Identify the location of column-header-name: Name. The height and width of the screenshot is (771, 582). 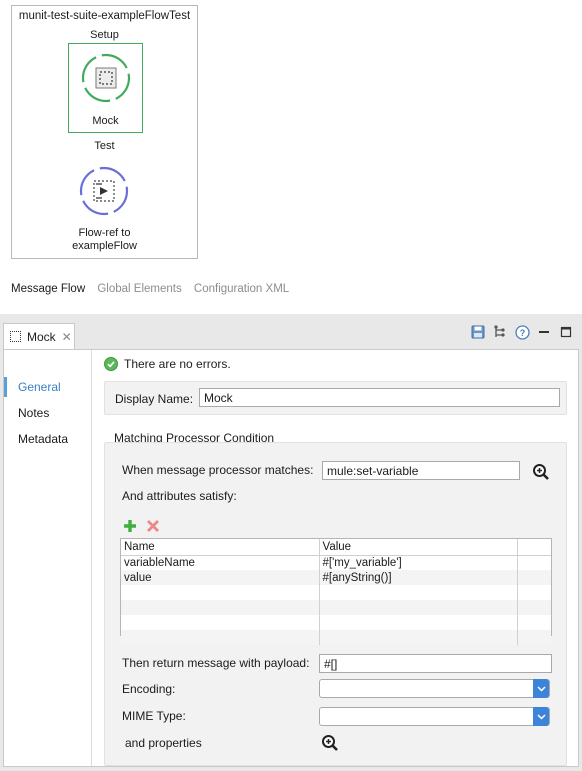
(220, 547).